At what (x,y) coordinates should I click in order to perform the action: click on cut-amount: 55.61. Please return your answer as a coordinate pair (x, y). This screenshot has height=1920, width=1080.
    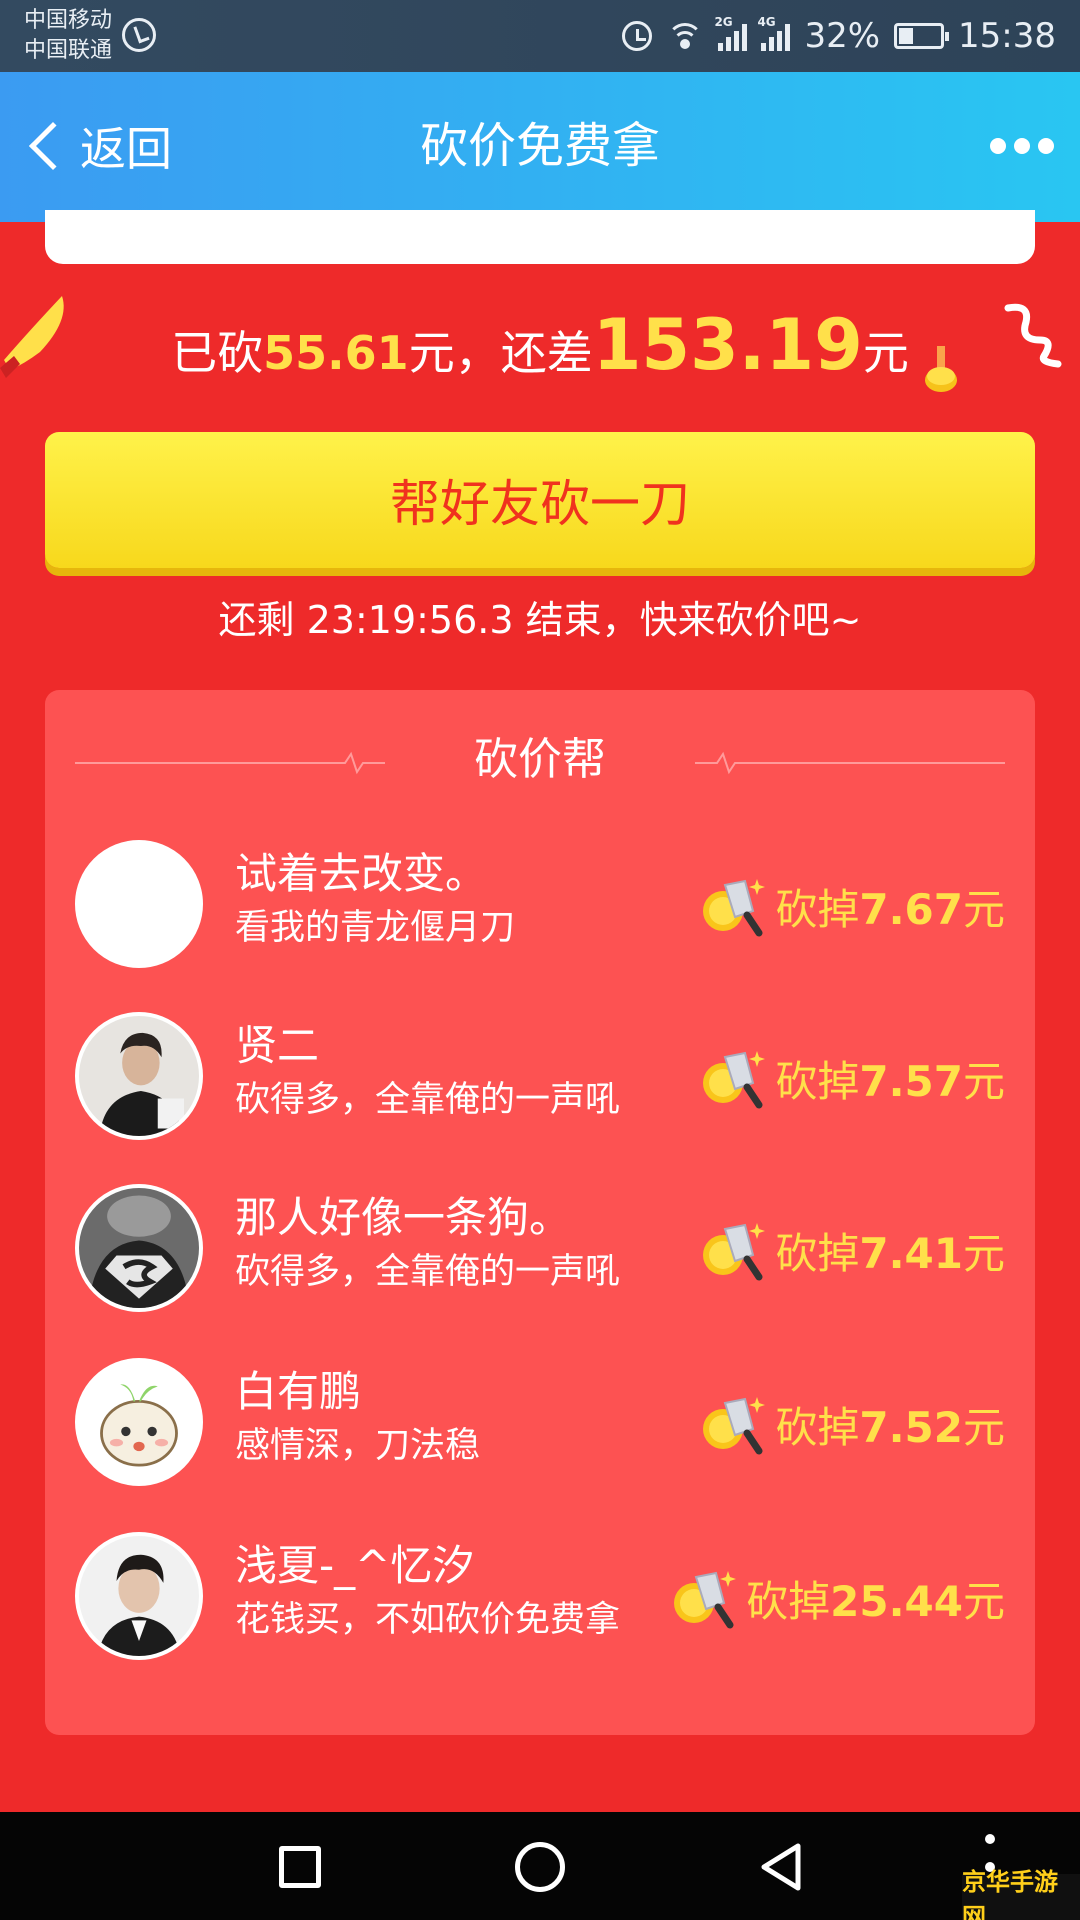
    Looking at the image, I should click on (336, 353).